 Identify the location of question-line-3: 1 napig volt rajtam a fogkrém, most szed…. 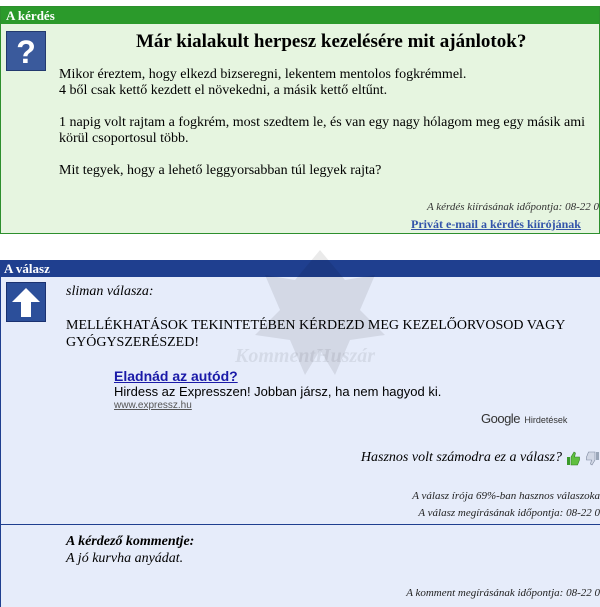
(322, 130).